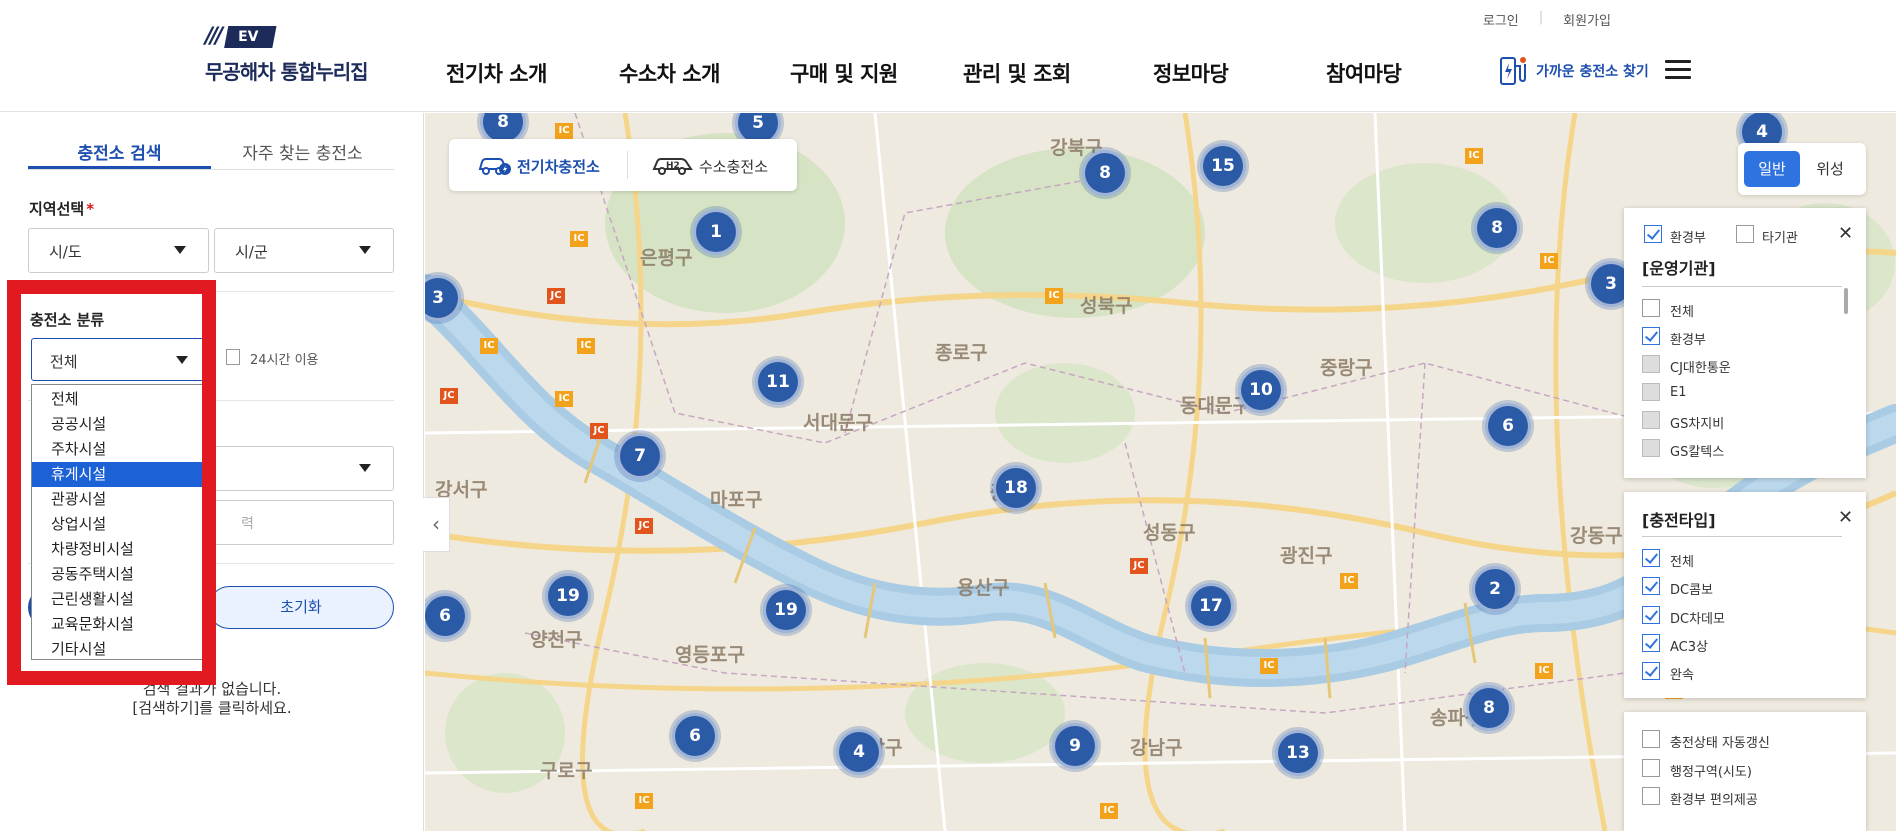 The width and height of the screenshot is (1896, 831). I want to click on map-view-toggle: 일반 위성, so click(1802, 169).